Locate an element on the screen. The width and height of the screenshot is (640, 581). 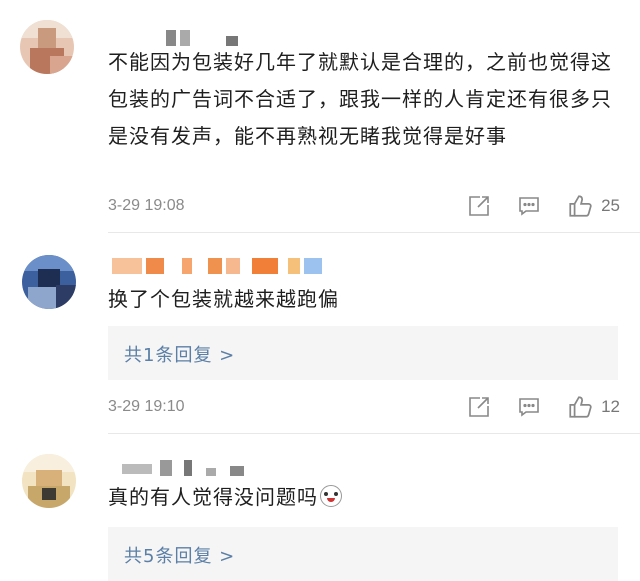
husky-emoji-icon is located at coordinates (331, 496).